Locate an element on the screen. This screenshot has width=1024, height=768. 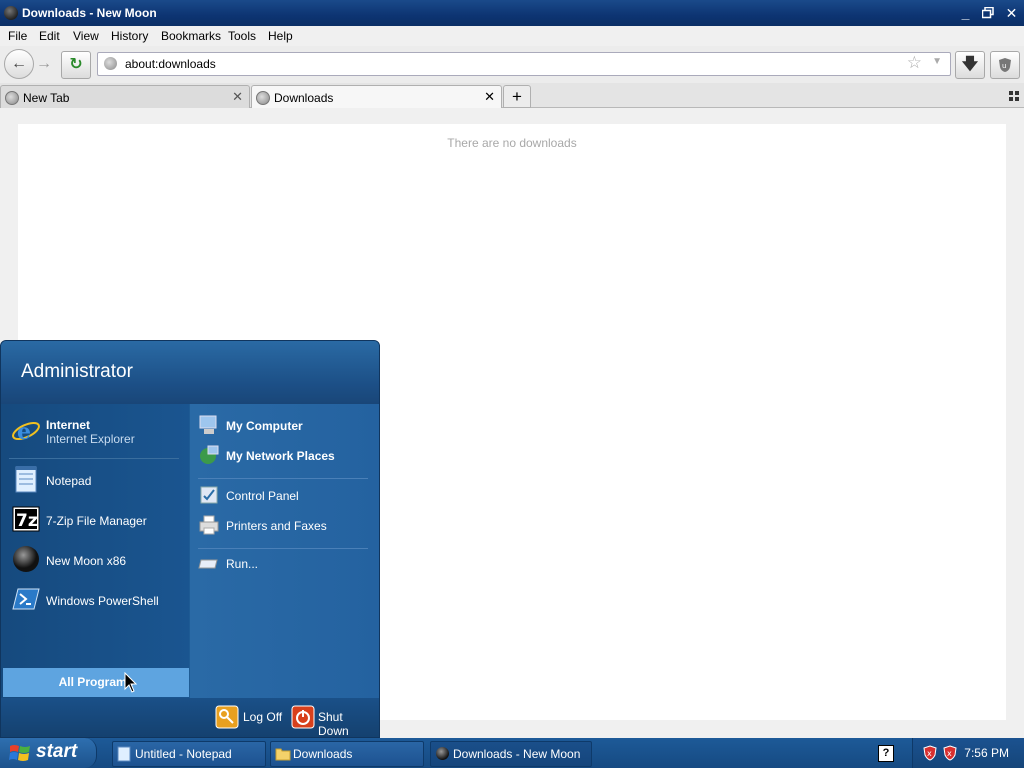
title-bar: Downloads - New Moon _ ✕ is located at coordinates (512, 13).